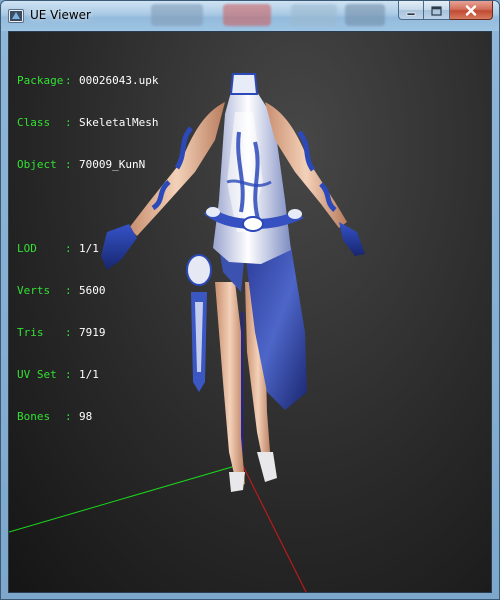 Image resolution: width=500 pixels, height=600 pixels. I want to click on caption-buttons, so click(445, 11).